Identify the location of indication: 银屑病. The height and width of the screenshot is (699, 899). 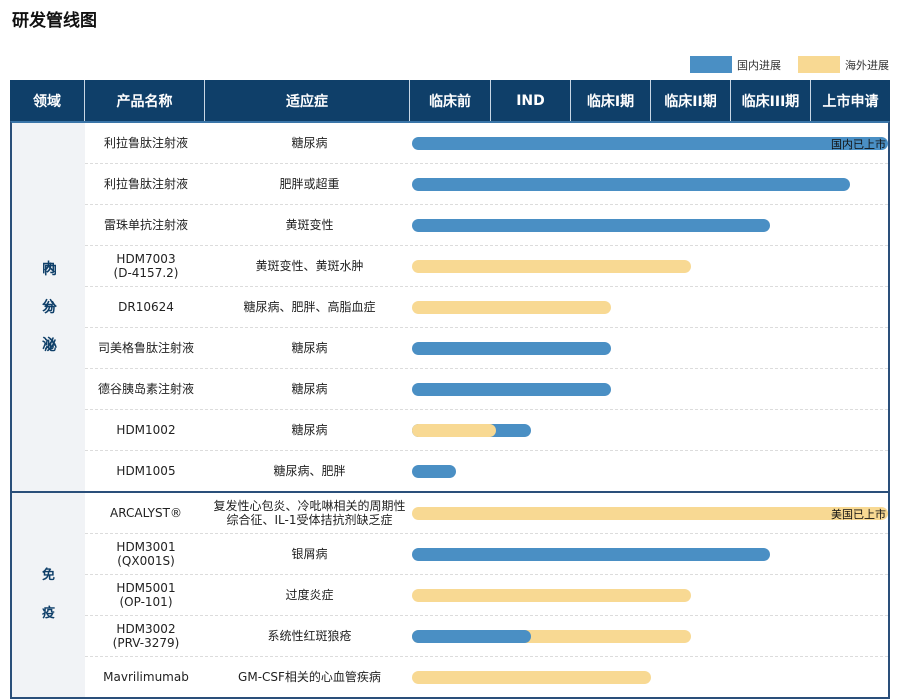
(309, 554).